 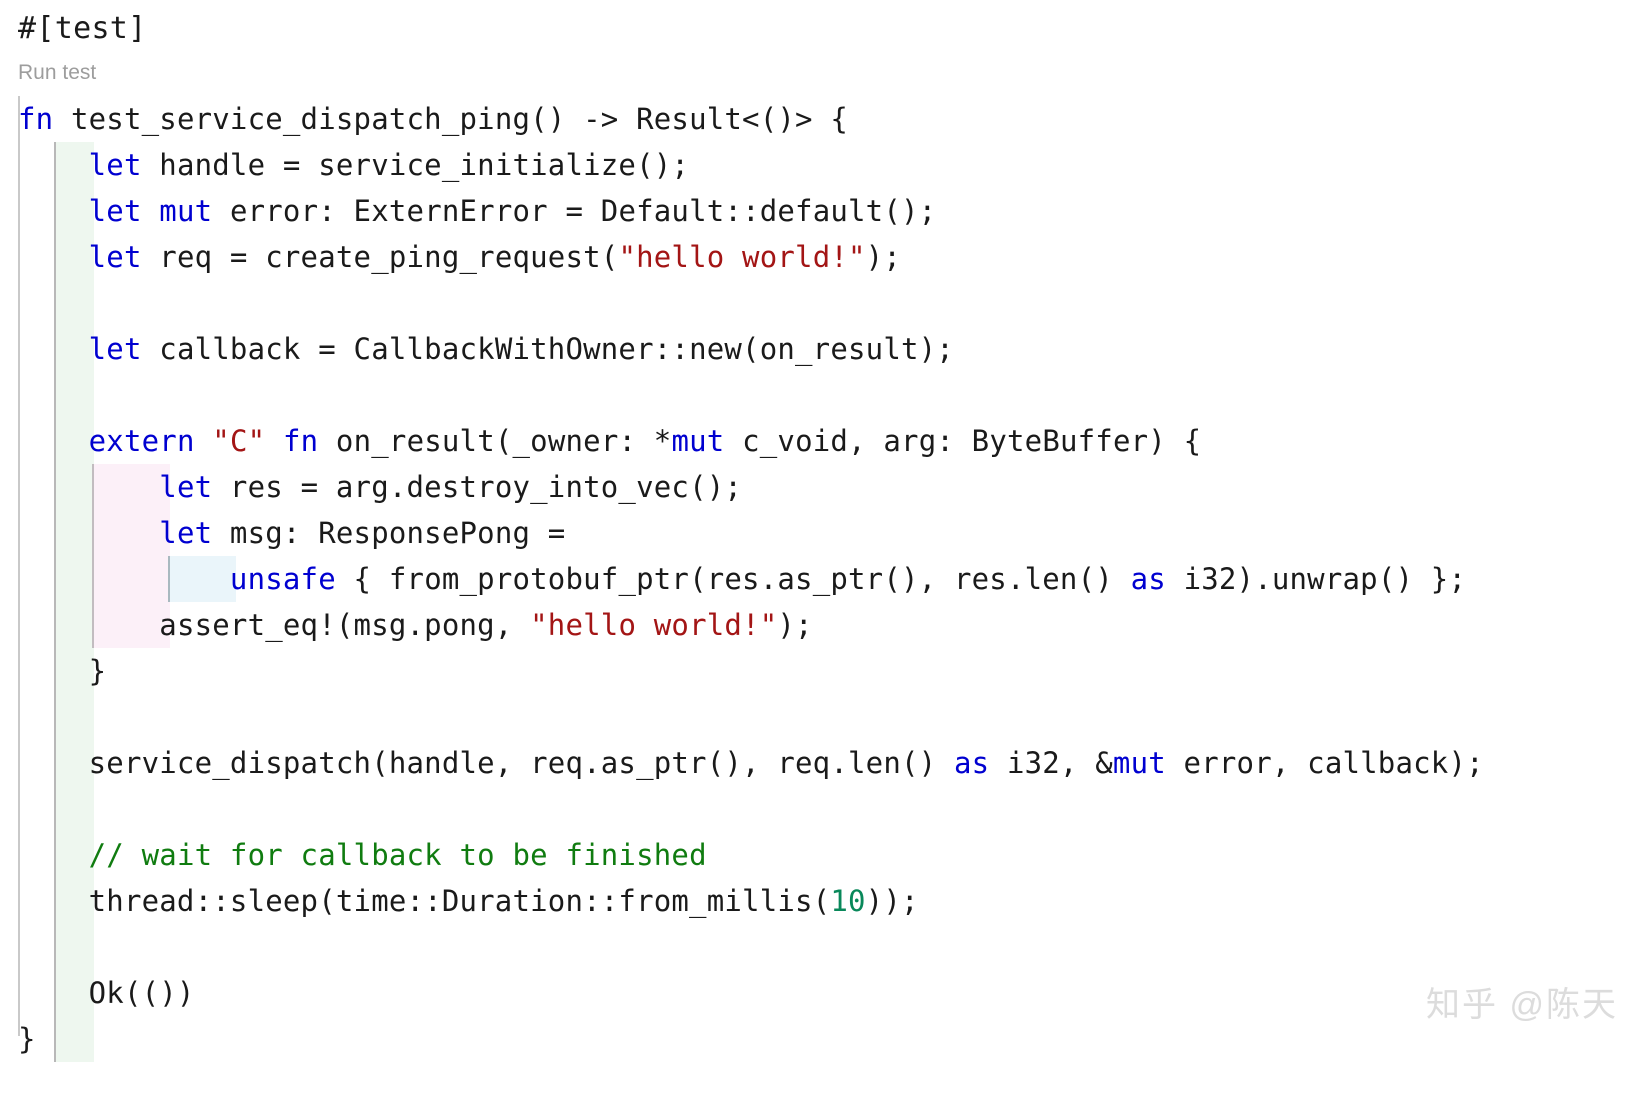 What do you see at coordinates (57, 73) in the screenshot?
I see `run-test-codelens: Run test` at bounding box center [57, 73].